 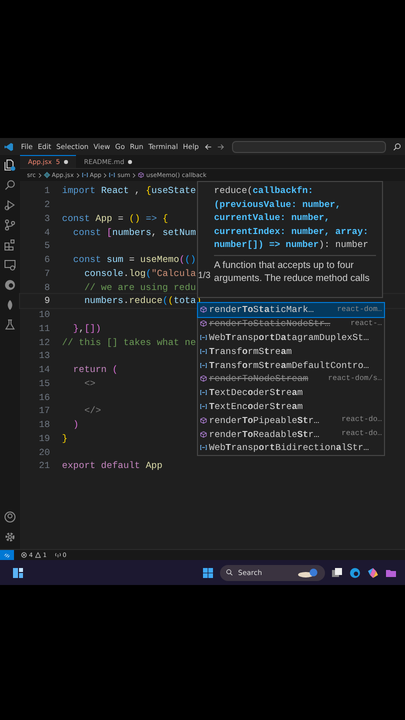 I want to click on code-line: }, so click(x=65, y=438).